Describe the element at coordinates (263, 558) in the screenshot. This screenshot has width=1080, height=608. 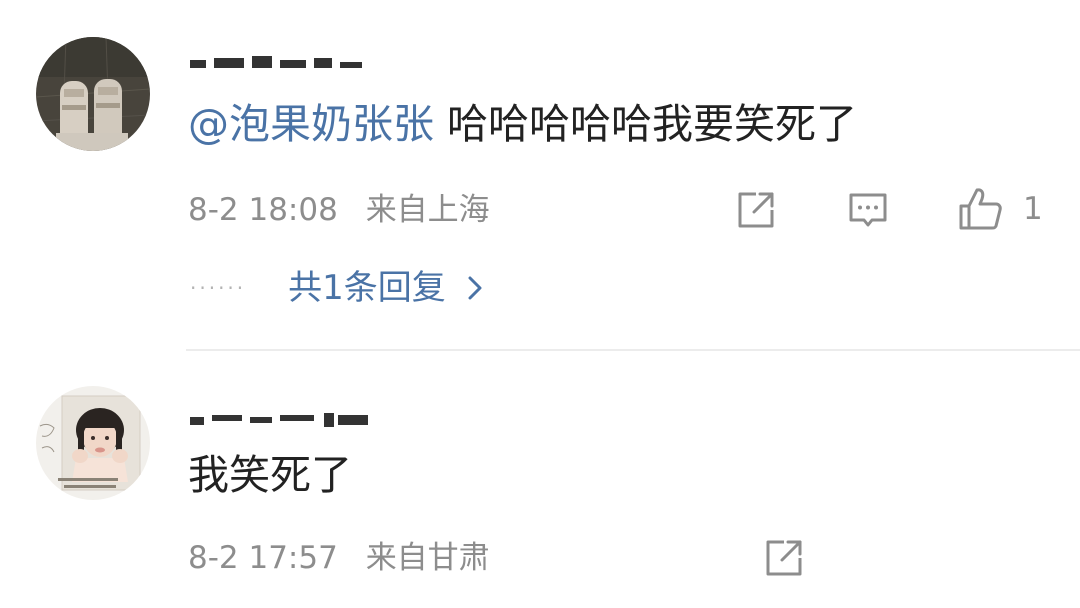
I see `timestamp: 8-2 17:57` at that location.